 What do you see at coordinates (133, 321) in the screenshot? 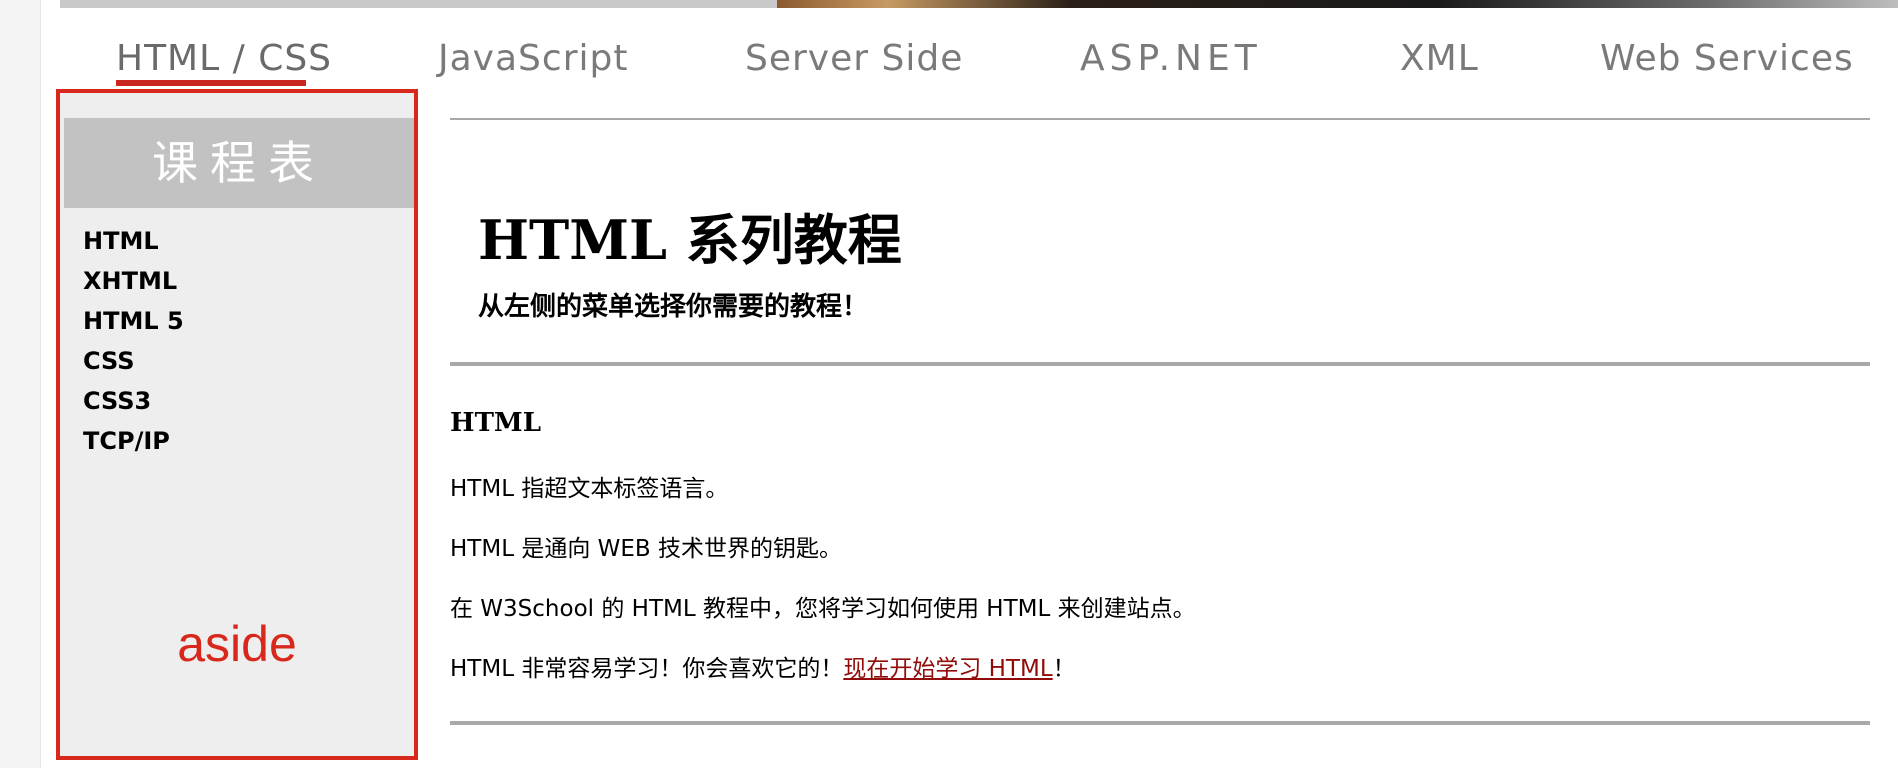
I see `course-item-html5: HTML 5` at bounding box center [133, 321].